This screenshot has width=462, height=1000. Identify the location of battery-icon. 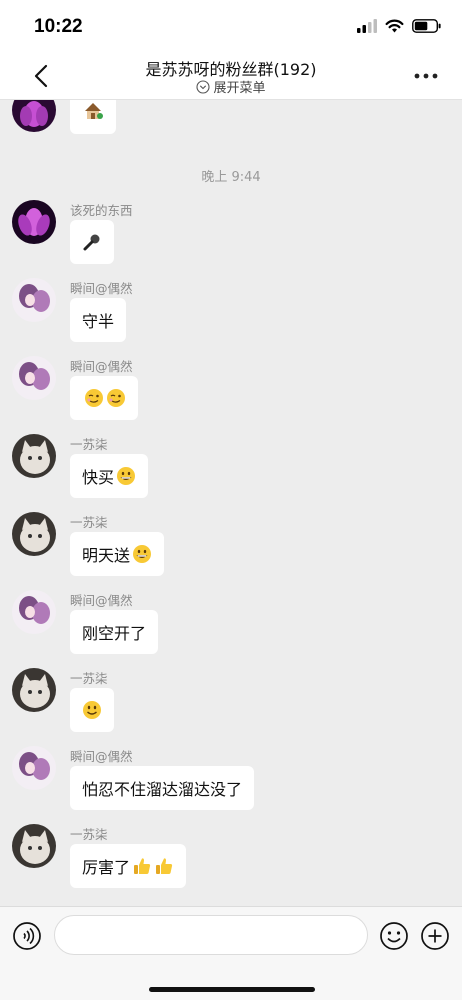
(426, 26).